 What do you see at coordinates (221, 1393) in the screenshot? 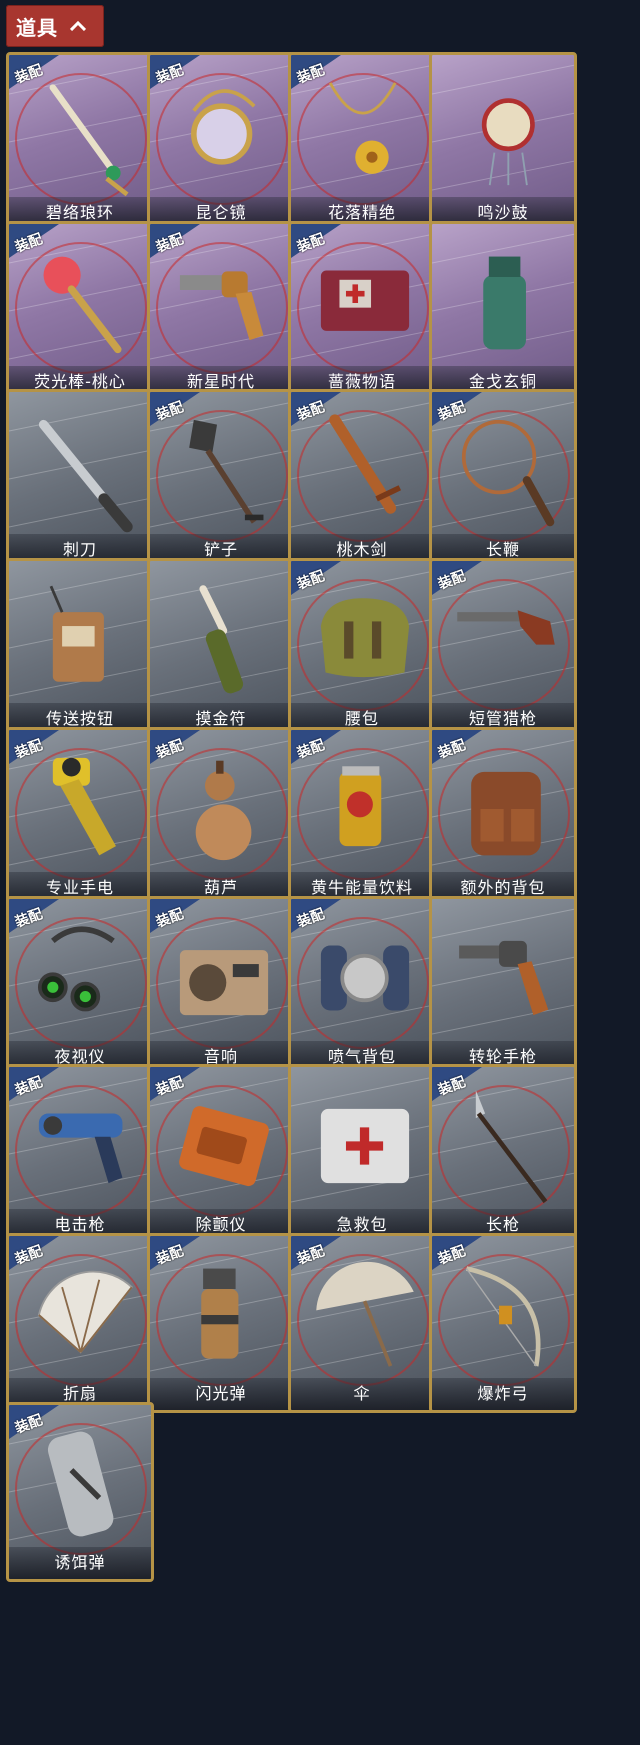
I see `item-name: 闪光弹` at bounding box center [221, 1393].